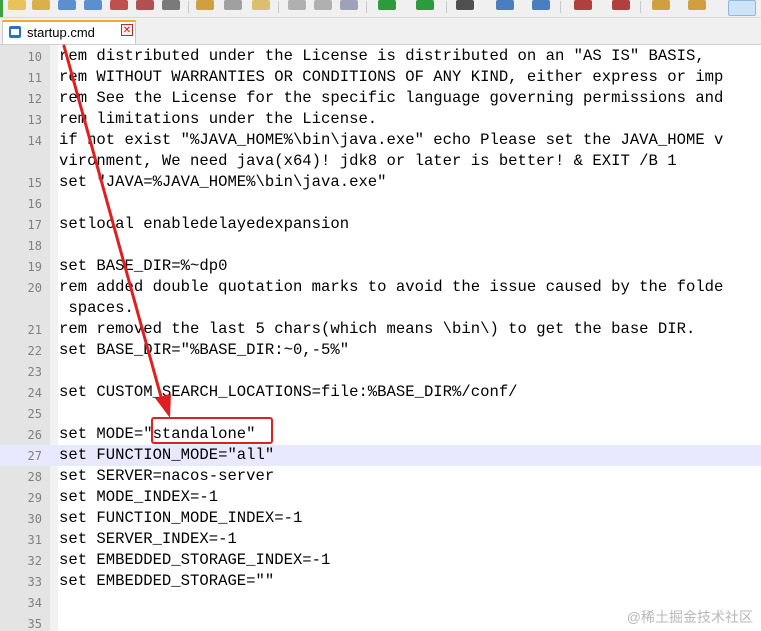 The width and height of the screenshot is (761, 631). Describe the element at coordinates (742, 8) in the screenshot. I see `show-all-characters-icon` at that location.